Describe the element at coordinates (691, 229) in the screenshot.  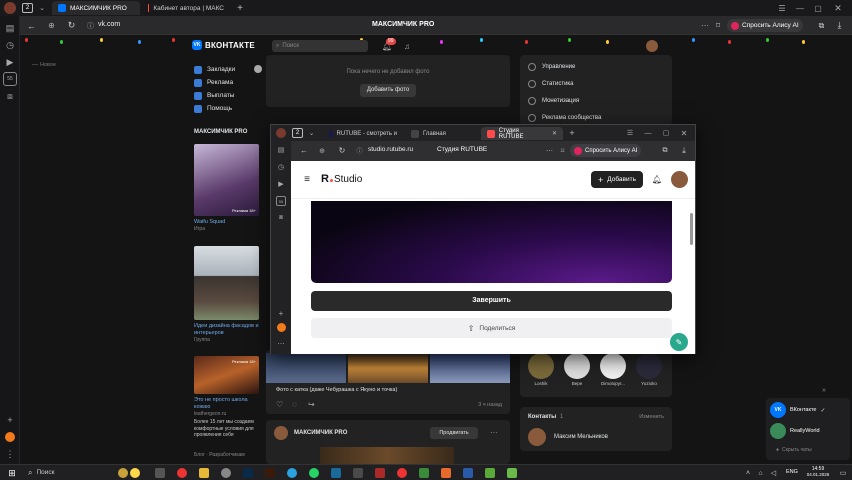
I see `scrollbar` at that location.